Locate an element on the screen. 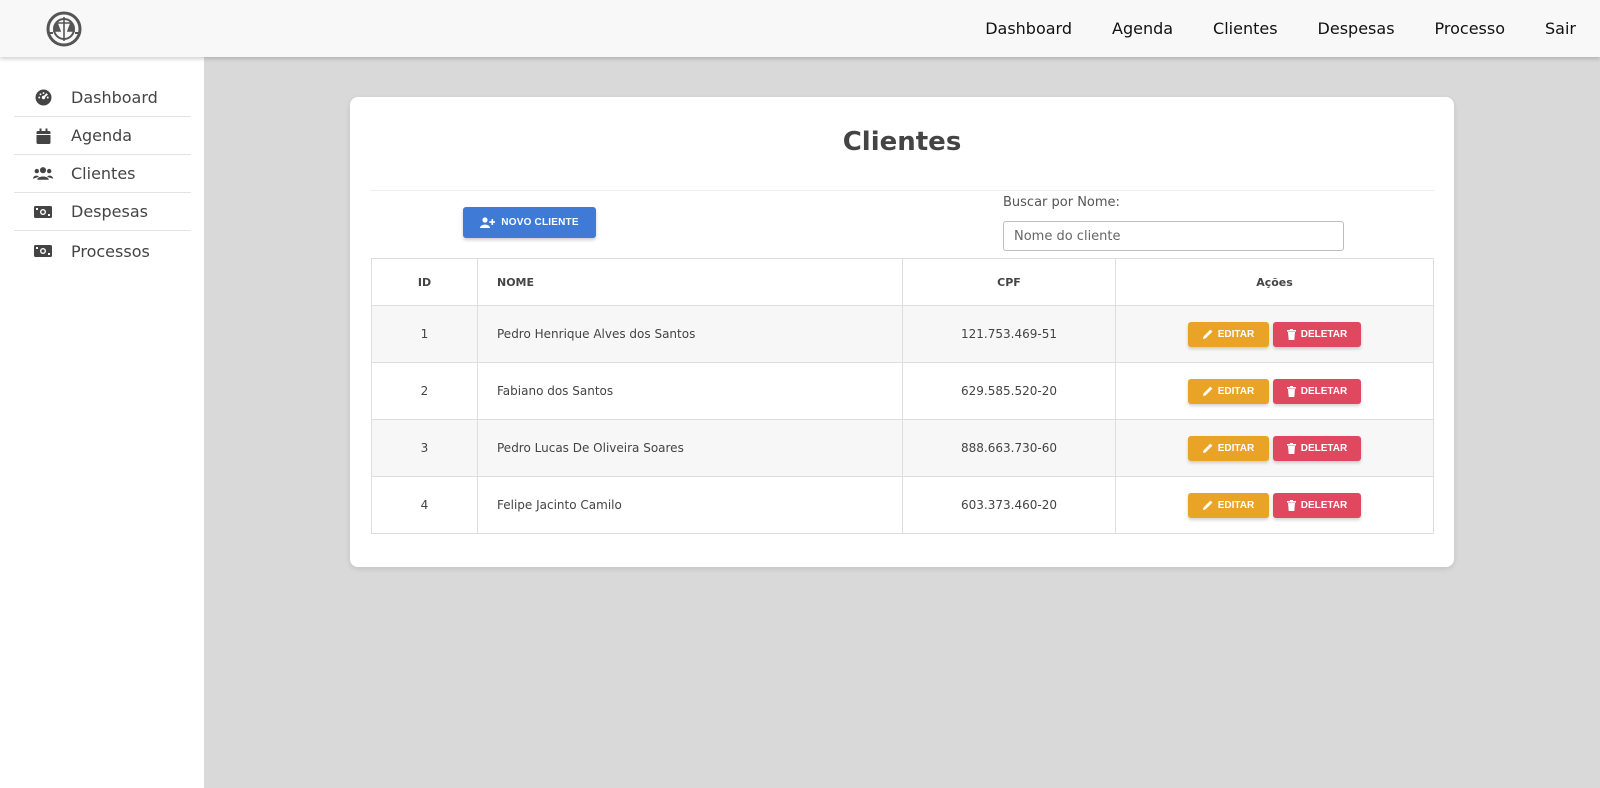 This screenshot has width=1600, height=788. header-nome: NOME is located at coordinates (690, 282).